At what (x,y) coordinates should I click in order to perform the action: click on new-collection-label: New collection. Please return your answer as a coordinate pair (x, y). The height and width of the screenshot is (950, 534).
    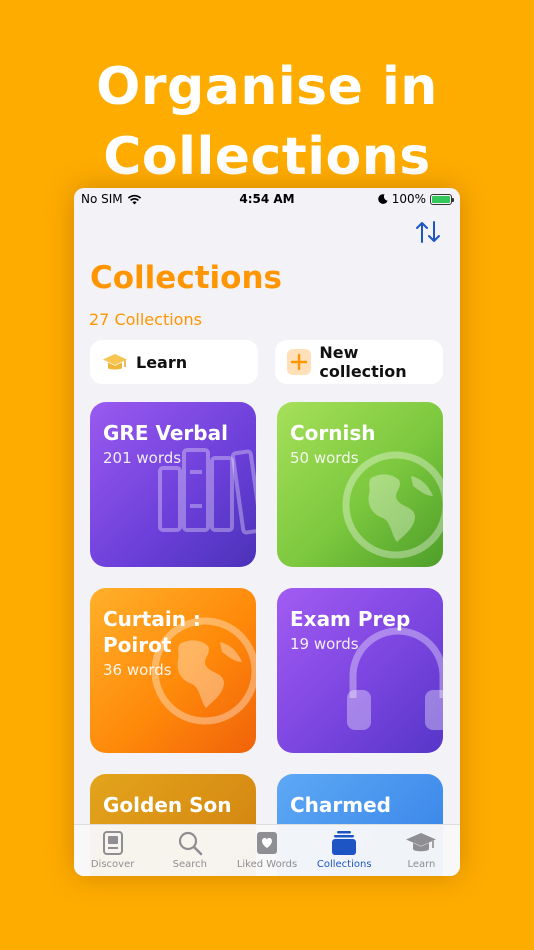
    Looking at the image, I should click on (363, 362).